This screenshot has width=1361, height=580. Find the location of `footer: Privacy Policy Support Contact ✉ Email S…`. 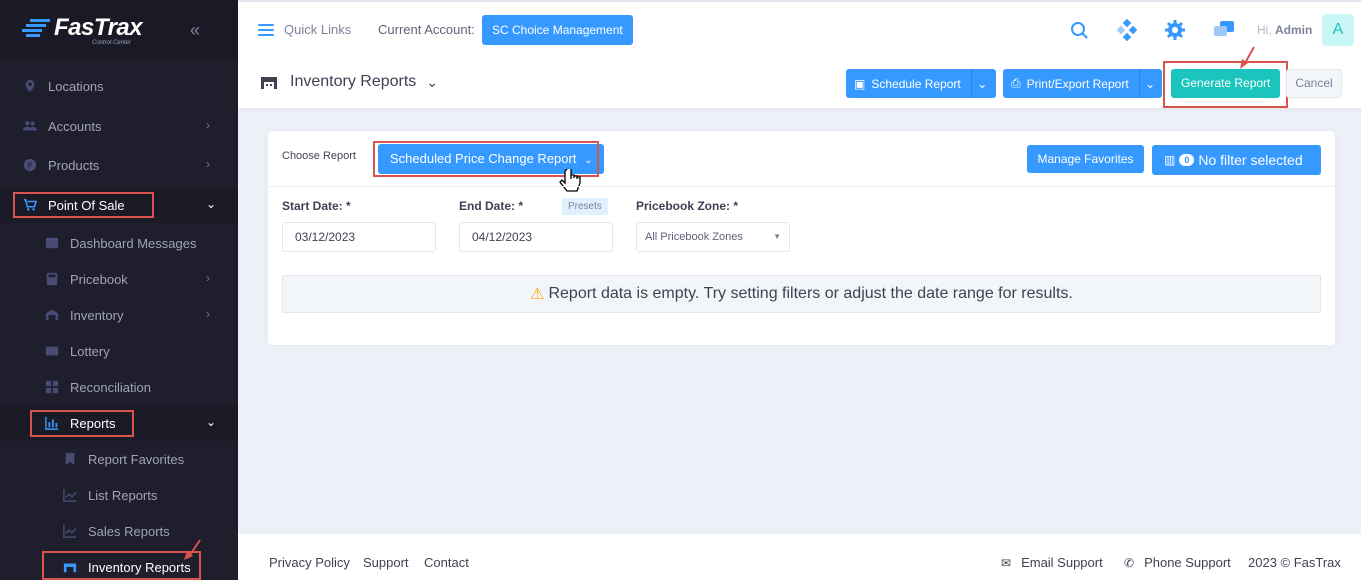

footer: Privacy Policy Support Contact ✉ Email S… is located at coordinates (799, 557).